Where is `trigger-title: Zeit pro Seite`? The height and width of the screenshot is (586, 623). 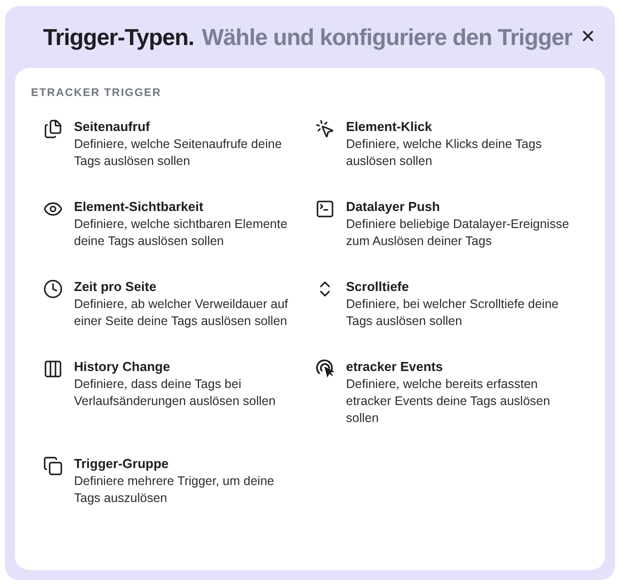
trigger-title: Zeit pro Seite is located at coordinates (115, 287).